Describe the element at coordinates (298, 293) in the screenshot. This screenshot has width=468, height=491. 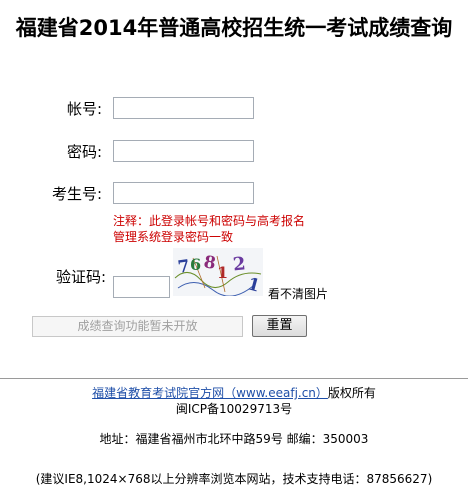
I see `captcha-refresh-link: 看不清图片` at that location.